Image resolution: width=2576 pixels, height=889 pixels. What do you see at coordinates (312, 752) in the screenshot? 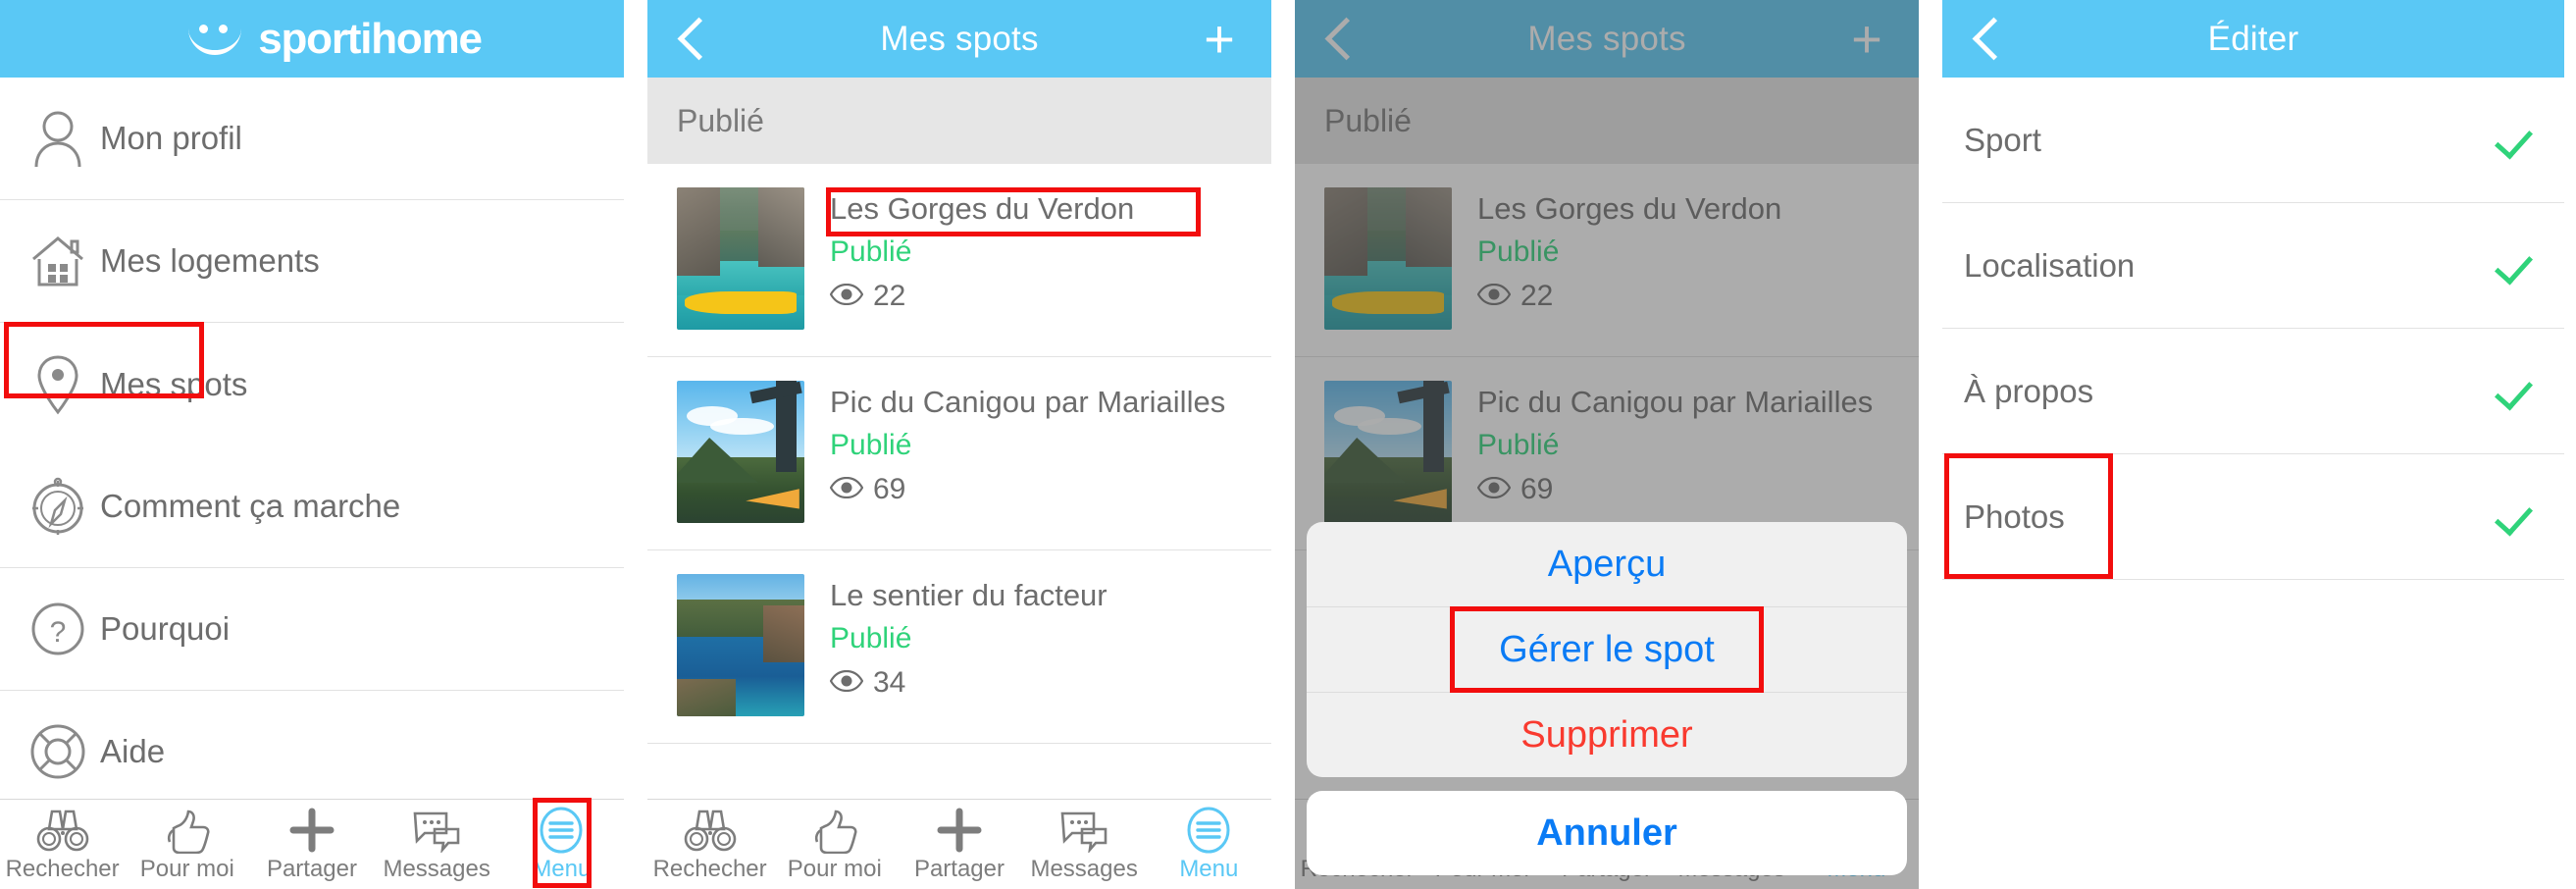
I see `sidebar-item-aide: Aide` at bounding box center [312, 752].